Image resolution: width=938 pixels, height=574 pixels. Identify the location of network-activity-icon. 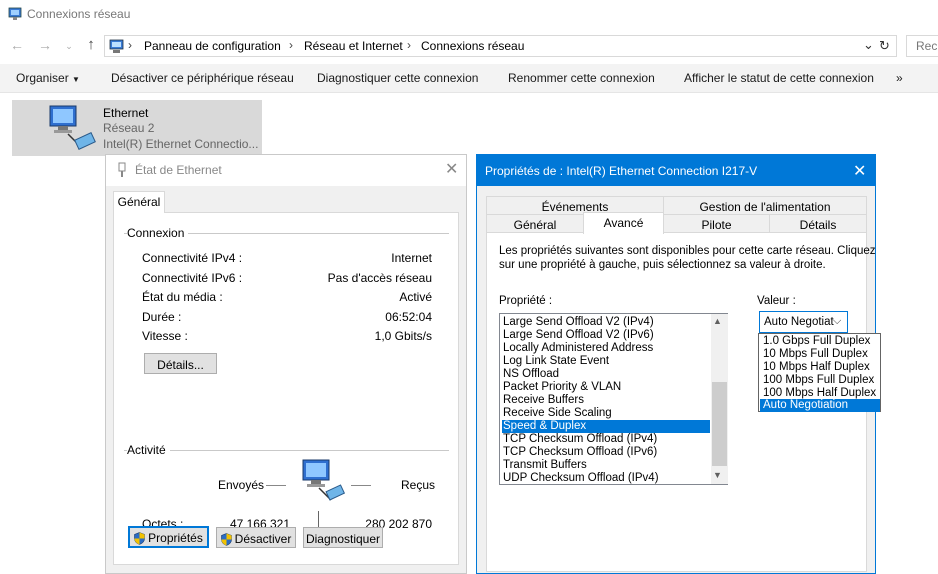
(324, 480).